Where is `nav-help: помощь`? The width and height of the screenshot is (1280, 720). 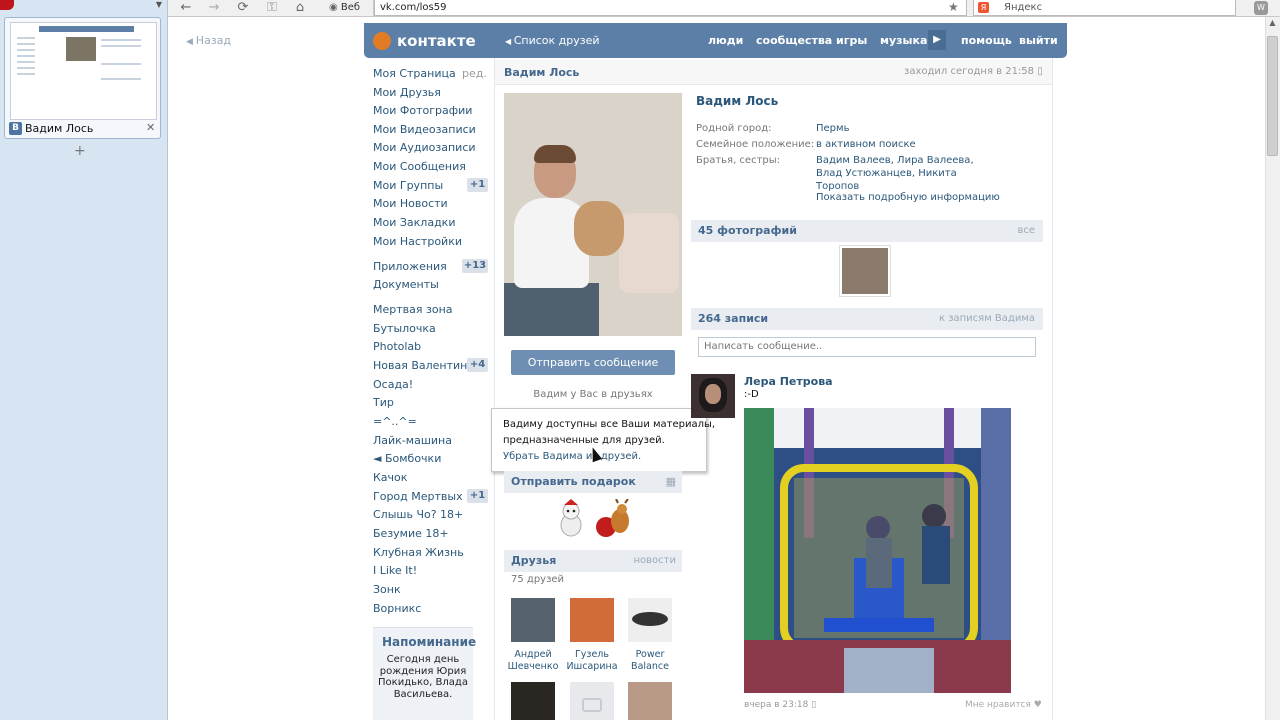
nav-help: помощь is located at coordinates (986, 40).